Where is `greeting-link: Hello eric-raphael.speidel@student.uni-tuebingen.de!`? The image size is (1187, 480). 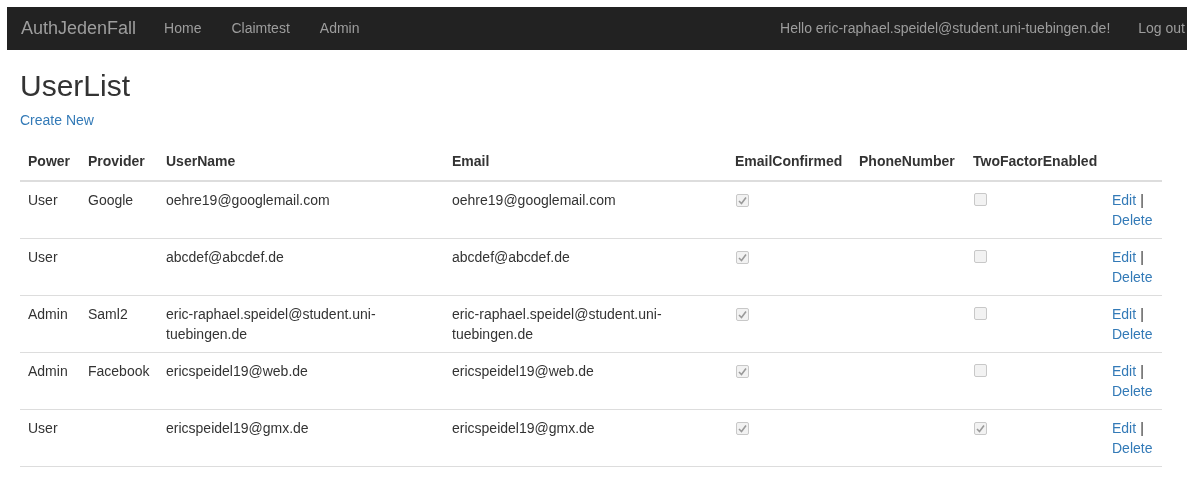
greeting-link: Hello eric-raphael.speidel@student.uni-tuebingen.de! is located at coordinates (945, 28).